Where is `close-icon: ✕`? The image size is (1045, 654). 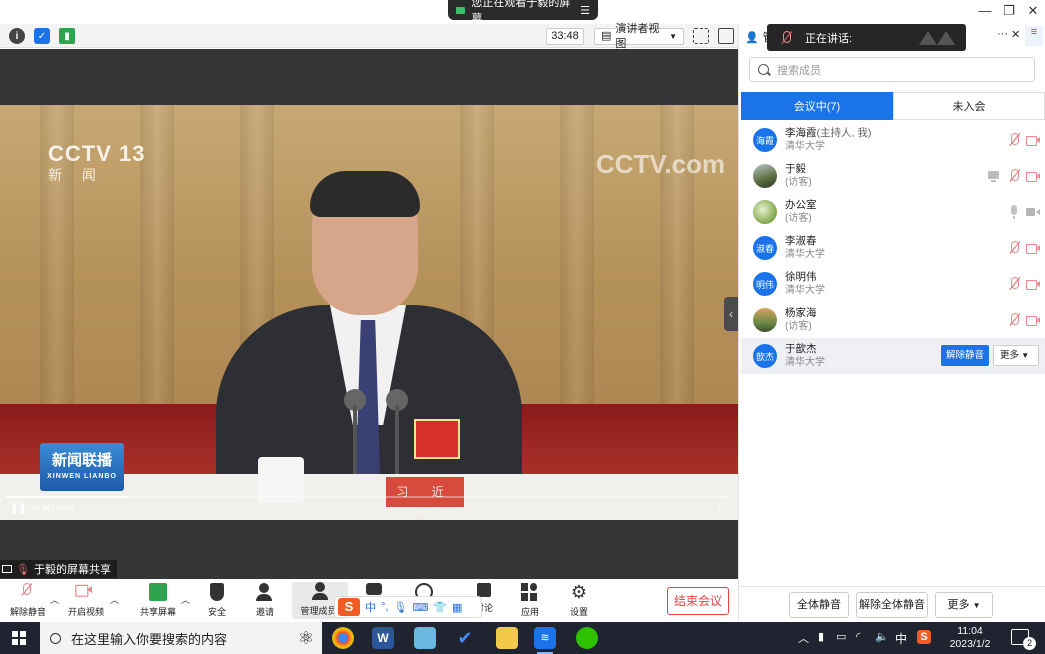
close-icon: ✕ is located at coordinates (1033, 11).